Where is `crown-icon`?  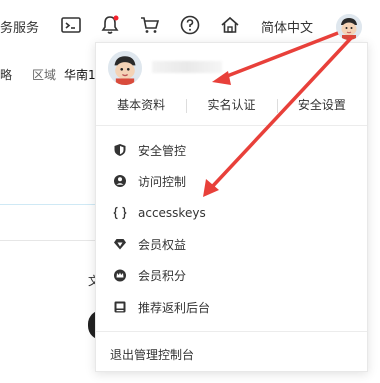
crown-icon is located at coordinates (120, 275).